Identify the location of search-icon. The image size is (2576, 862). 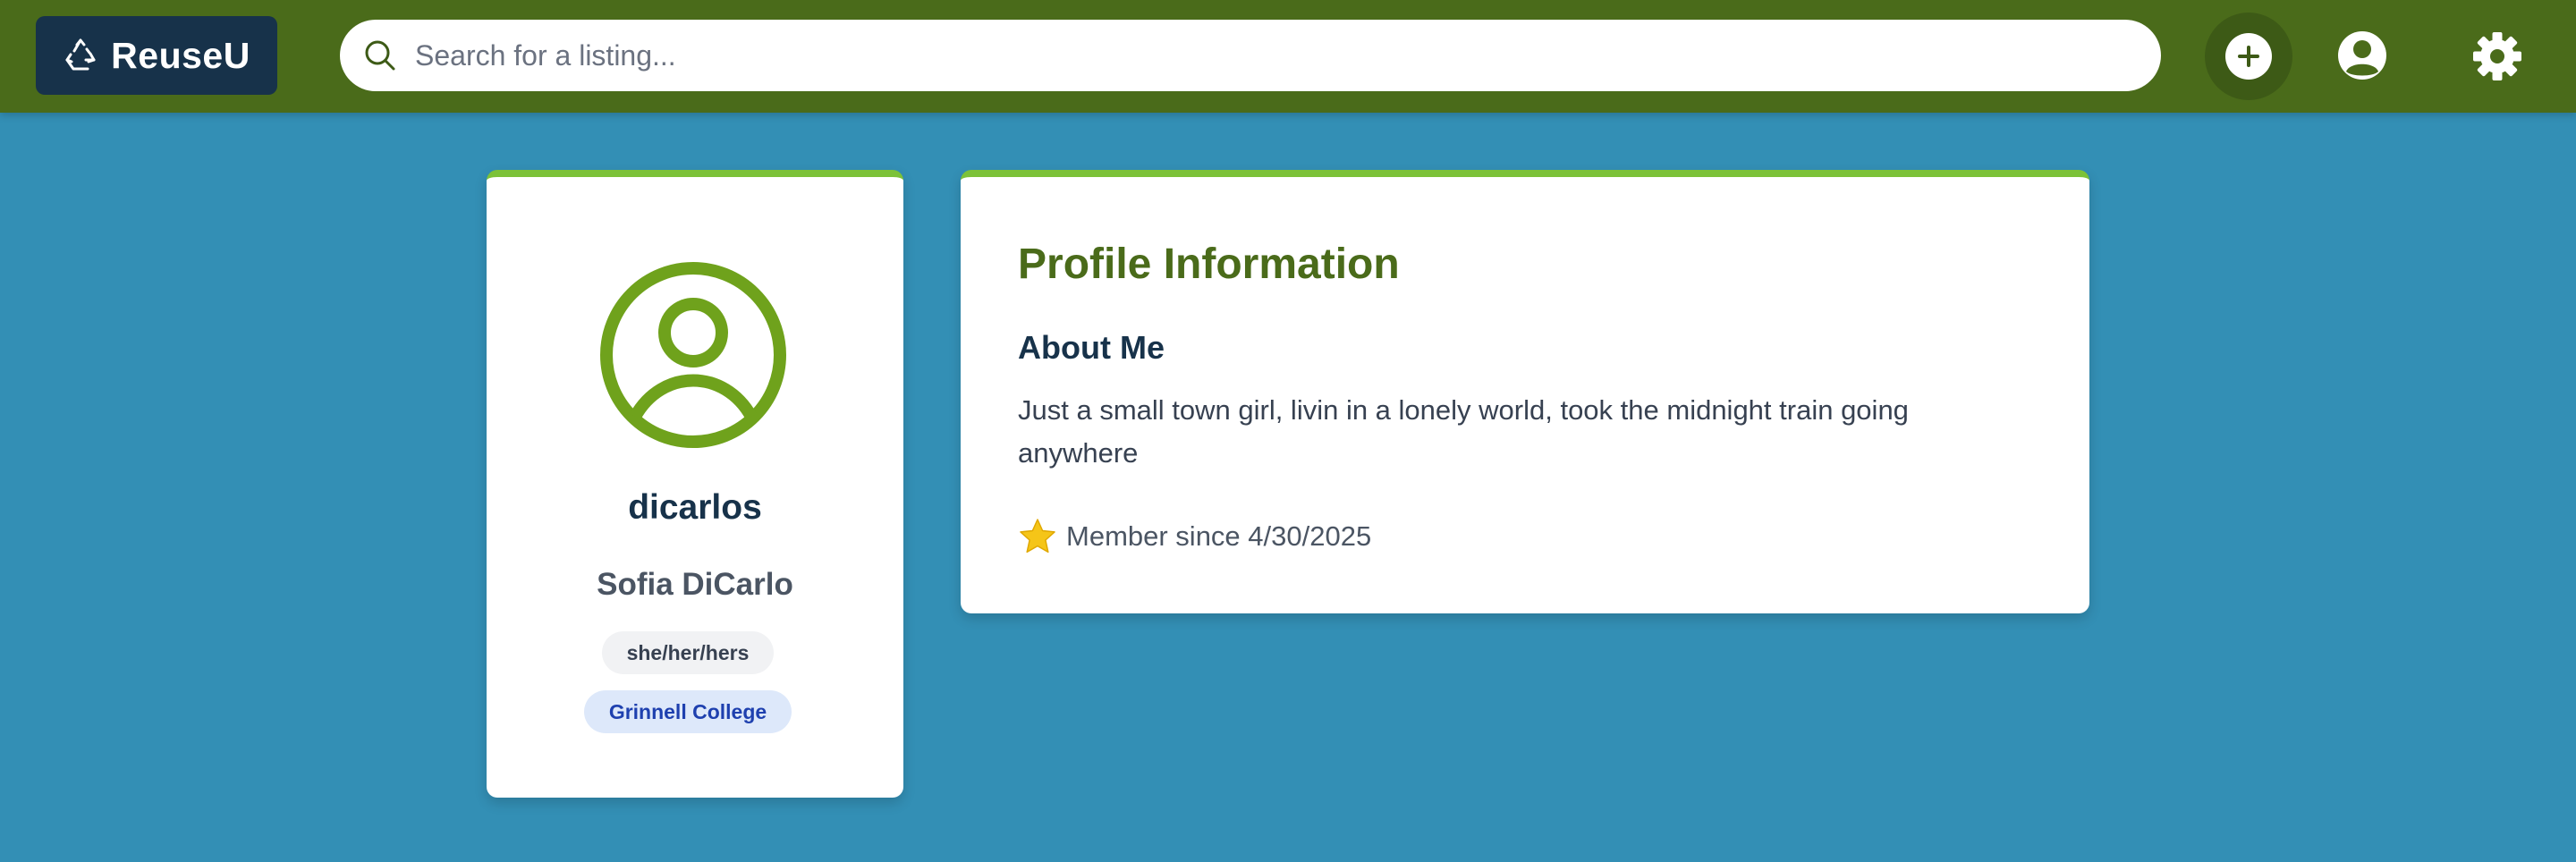
(380, 56).